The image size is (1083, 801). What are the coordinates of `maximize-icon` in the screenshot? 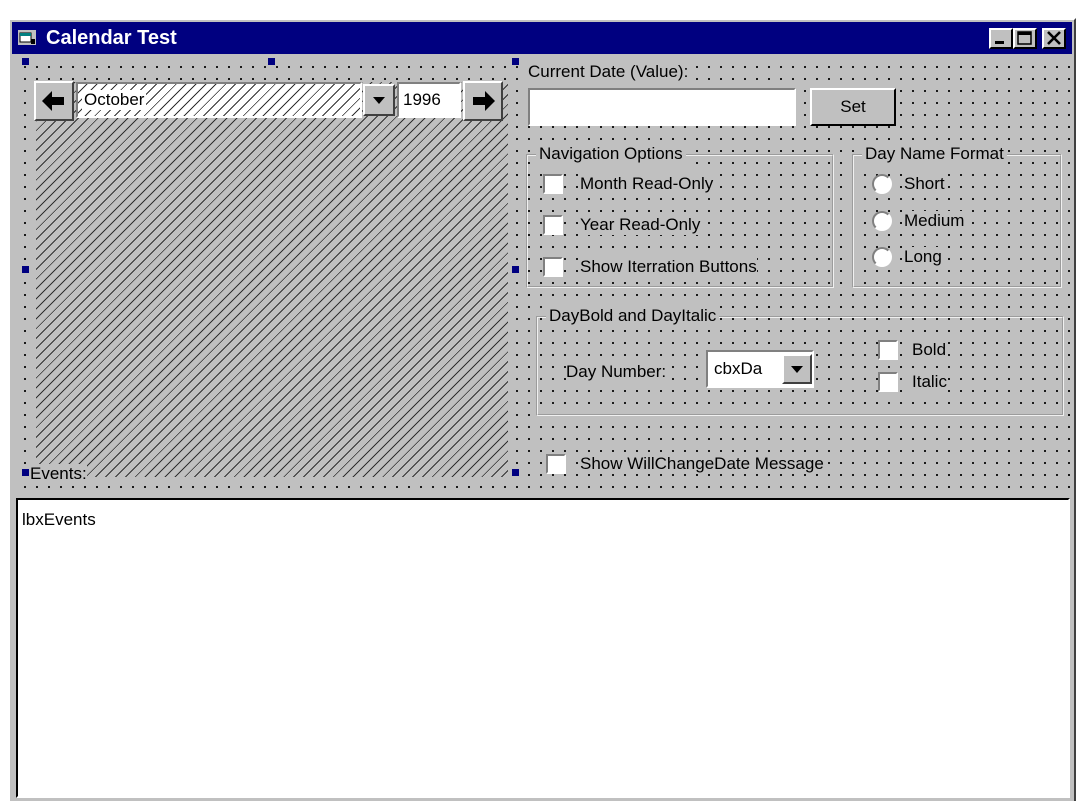 It's located at (1024, 38).